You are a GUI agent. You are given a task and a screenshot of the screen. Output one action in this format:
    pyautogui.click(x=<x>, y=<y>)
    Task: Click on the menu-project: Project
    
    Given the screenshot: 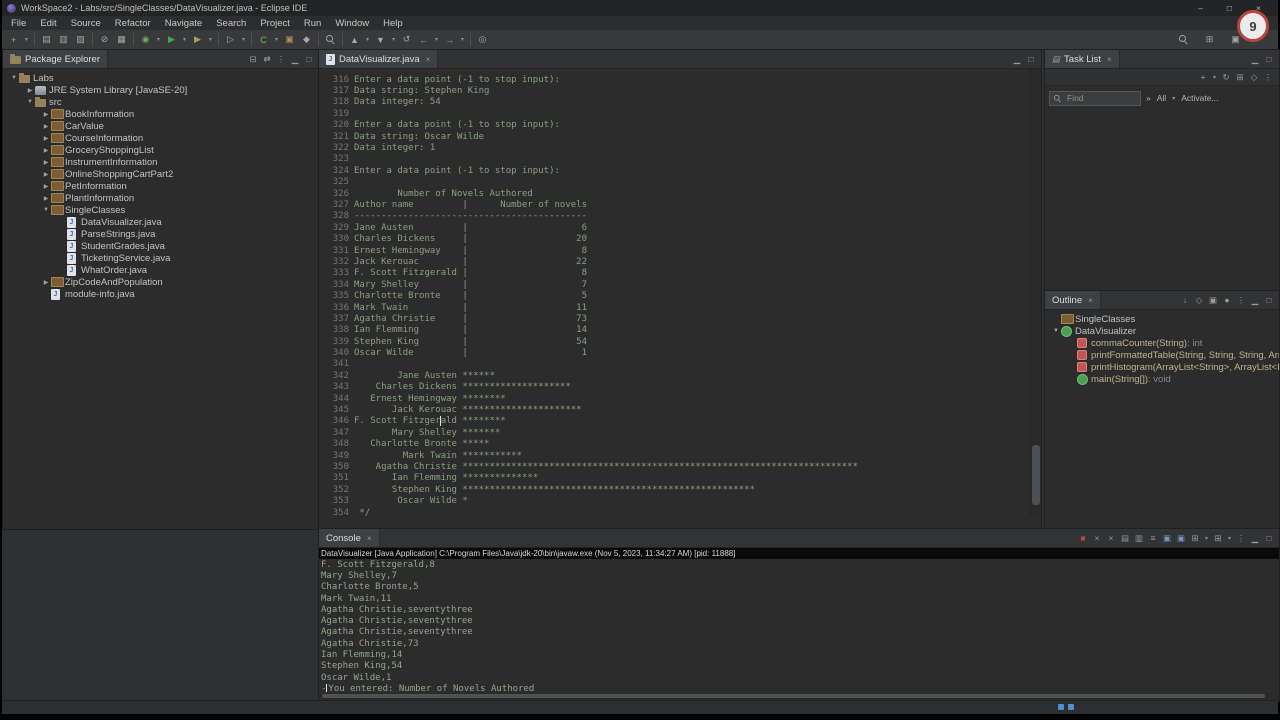 What is the action you would take?
    pyautogui.click(x=275, y=23)
    